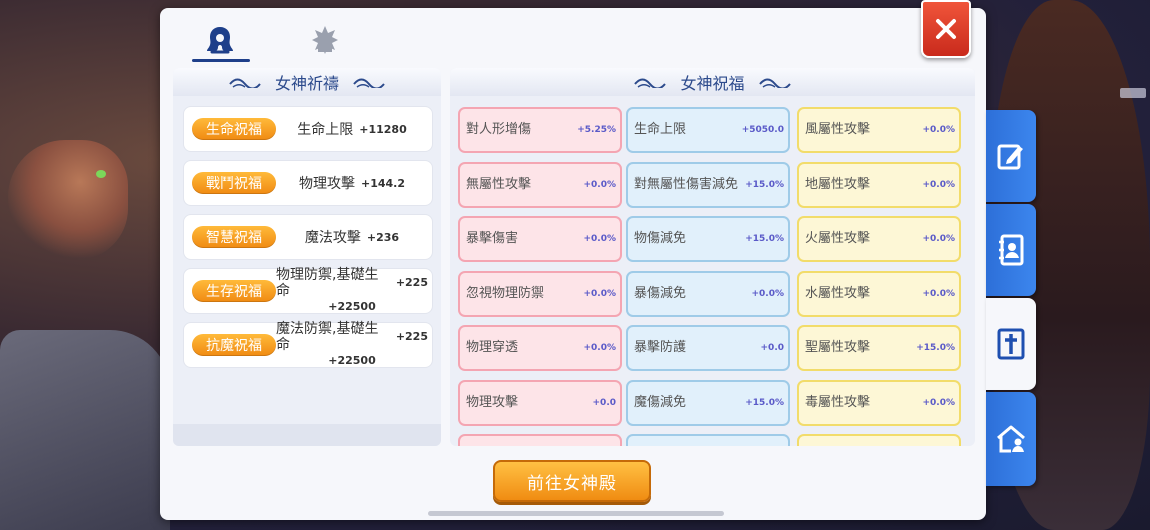 This screenshot has height=530, width=1150. Describe the element at coordinates (708, 402) in the screenshot. I see `blessing-cell: 魔傷減免 +15.0%` at that location.